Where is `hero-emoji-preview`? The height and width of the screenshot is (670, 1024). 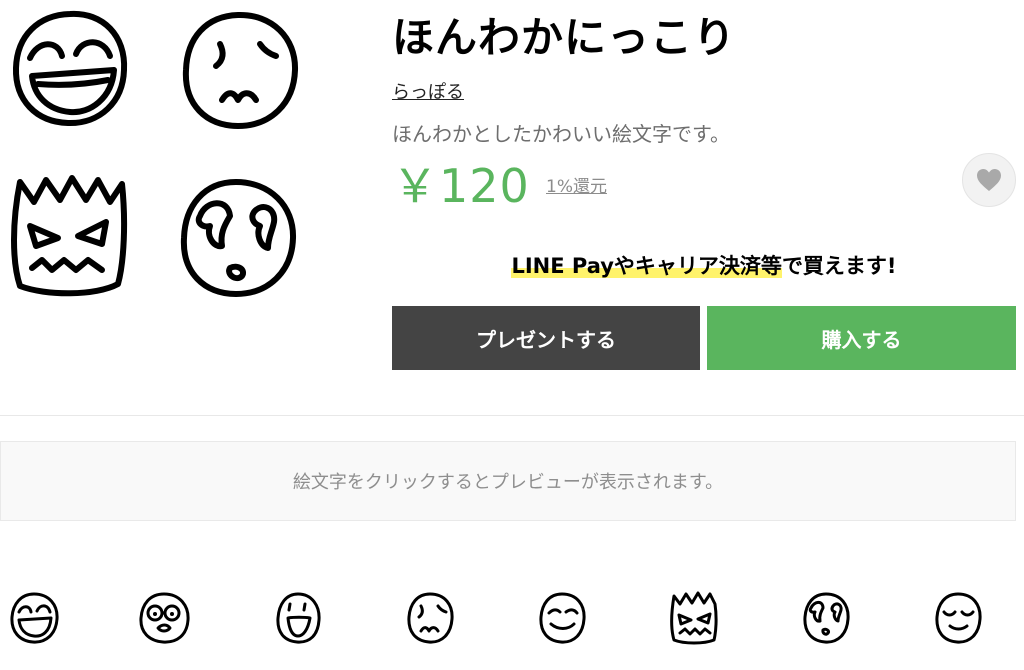
hero-emoji-preview is located at coordinates (165, 155).